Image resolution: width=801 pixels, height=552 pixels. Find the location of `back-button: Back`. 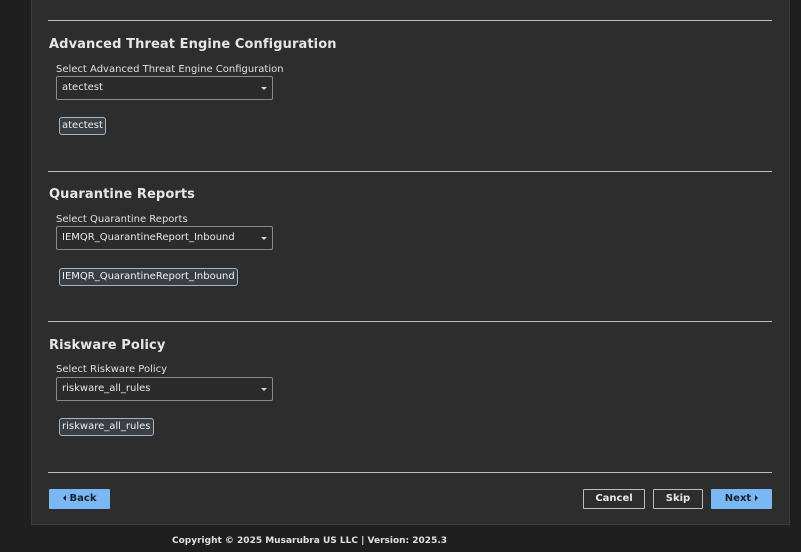

back-button: Back is located at coordinates (79, 499).